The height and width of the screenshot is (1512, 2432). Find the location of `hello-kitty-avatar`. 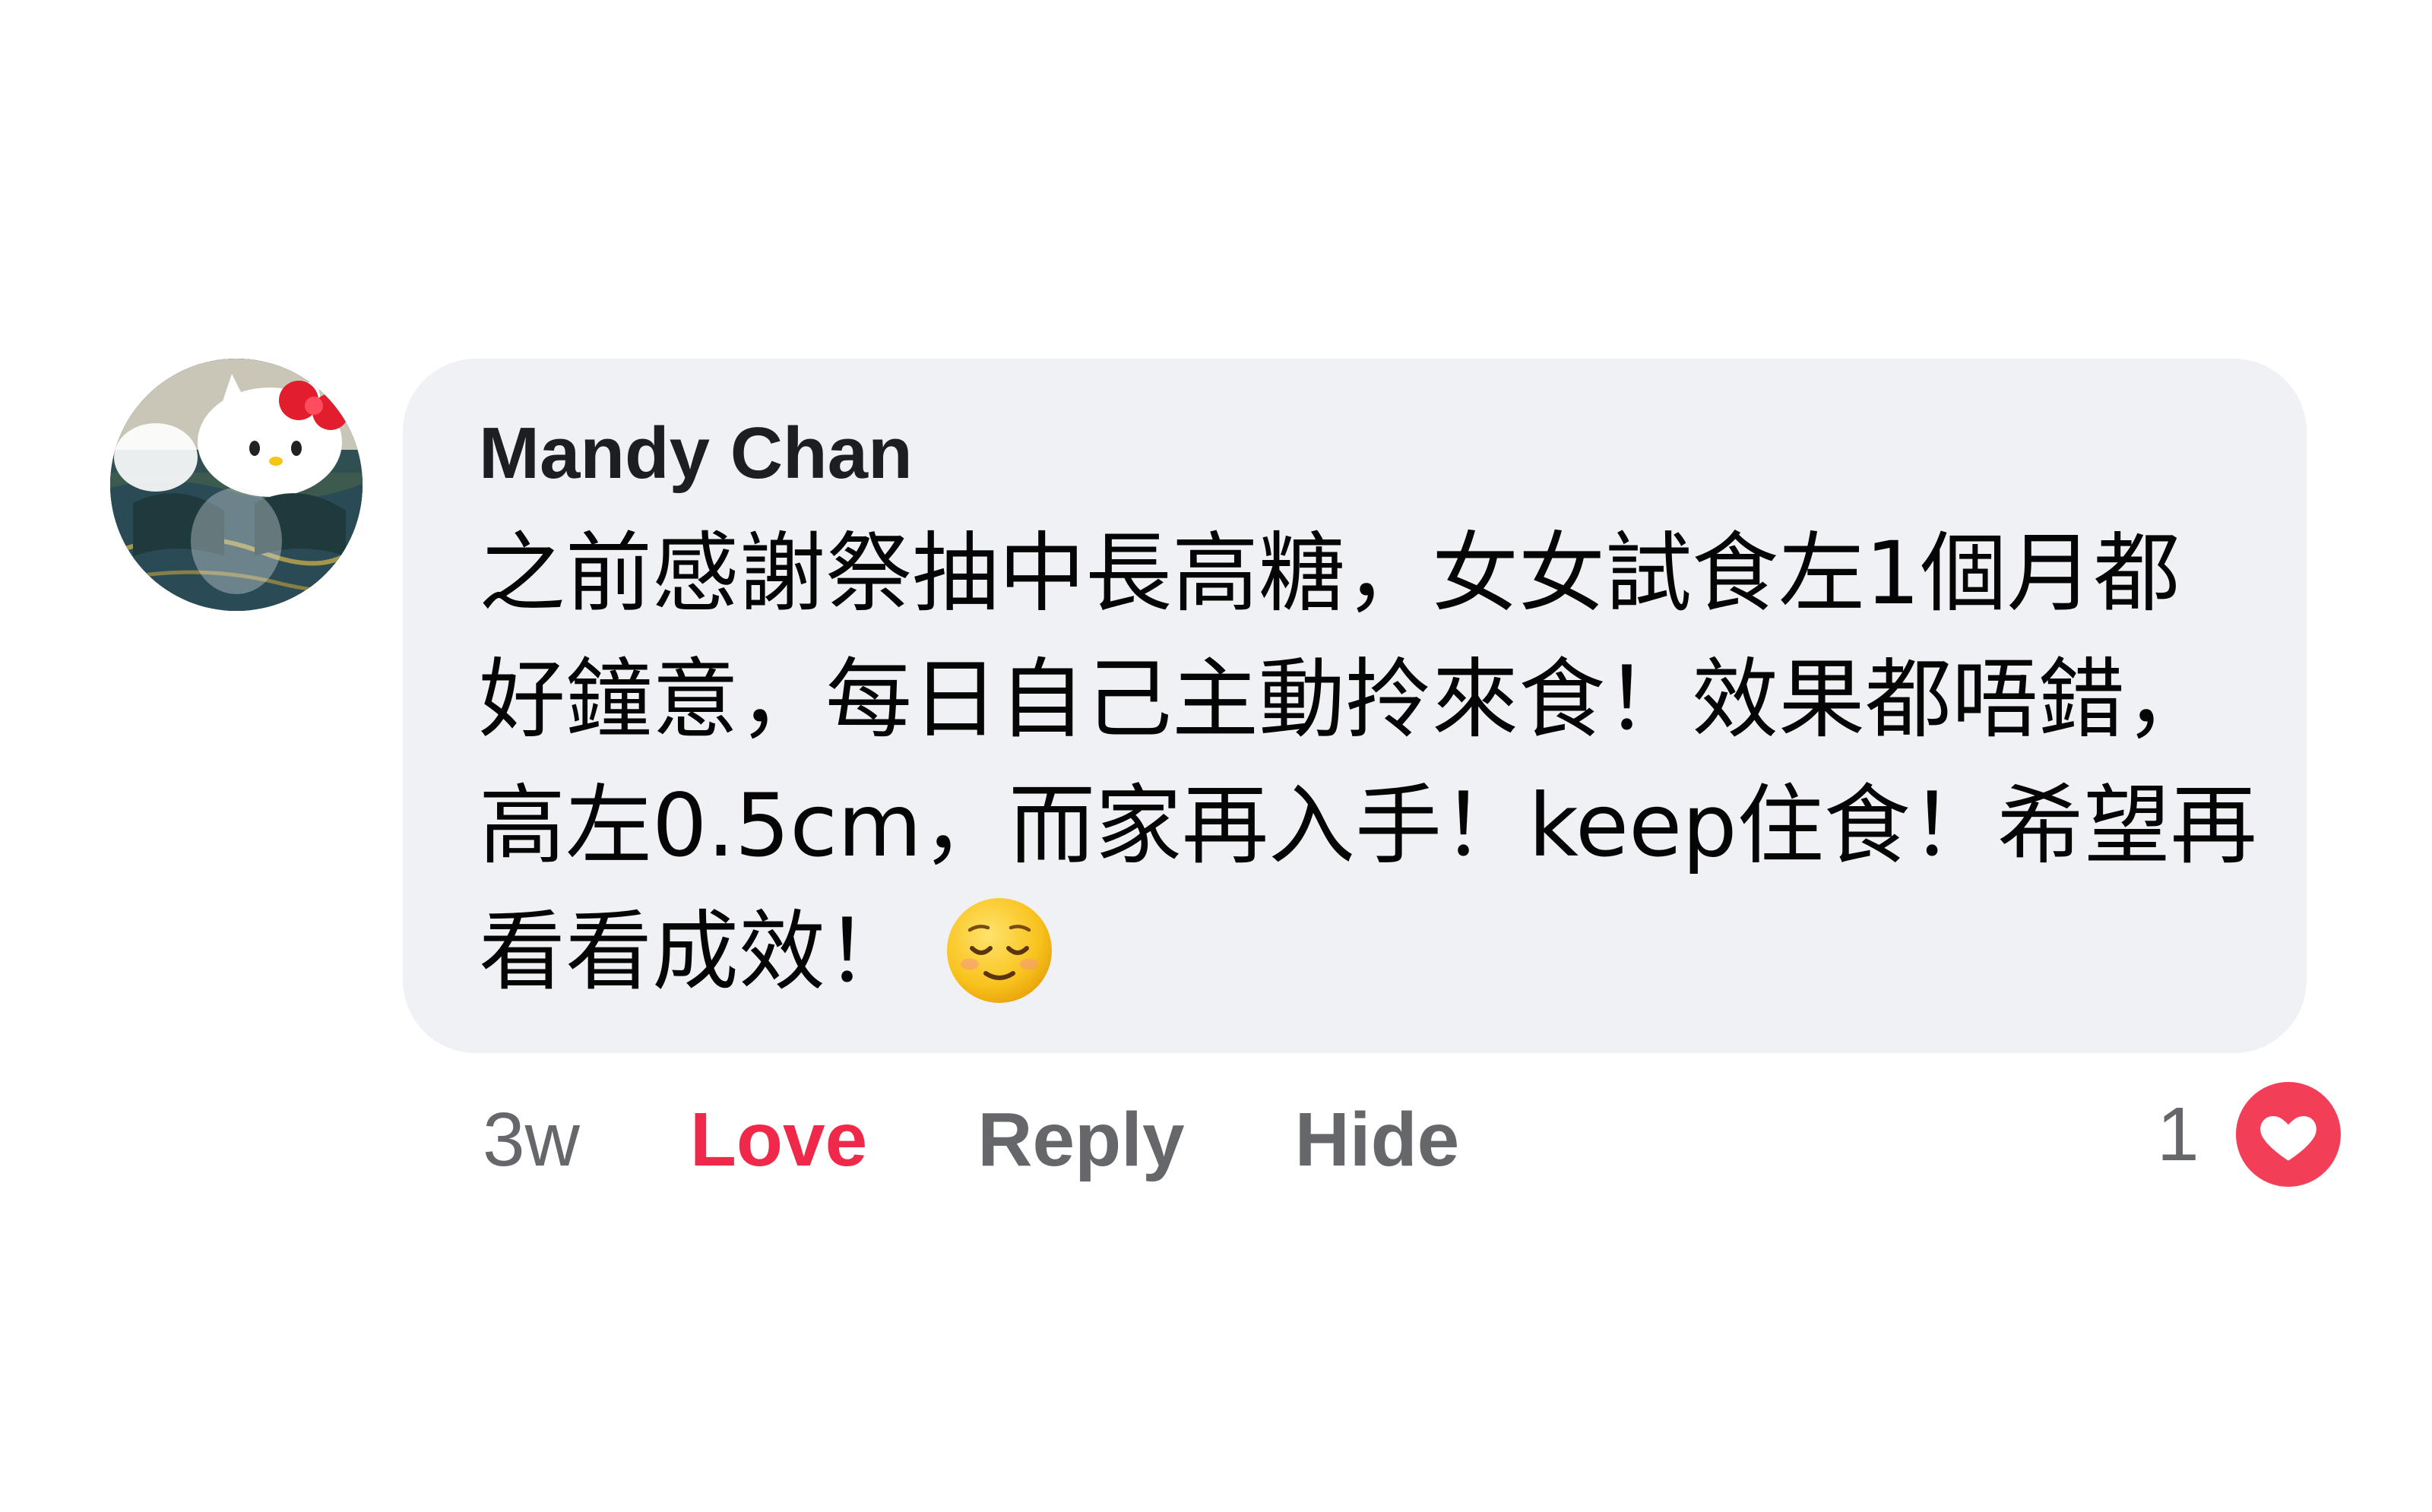

hello-kitty-avatar is located at coordinates (237, 485).